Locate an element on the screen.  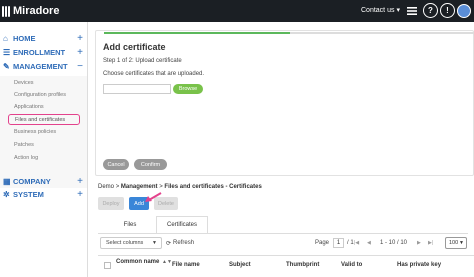
annotation-arrow-icon is located at coordinates (153, 197).